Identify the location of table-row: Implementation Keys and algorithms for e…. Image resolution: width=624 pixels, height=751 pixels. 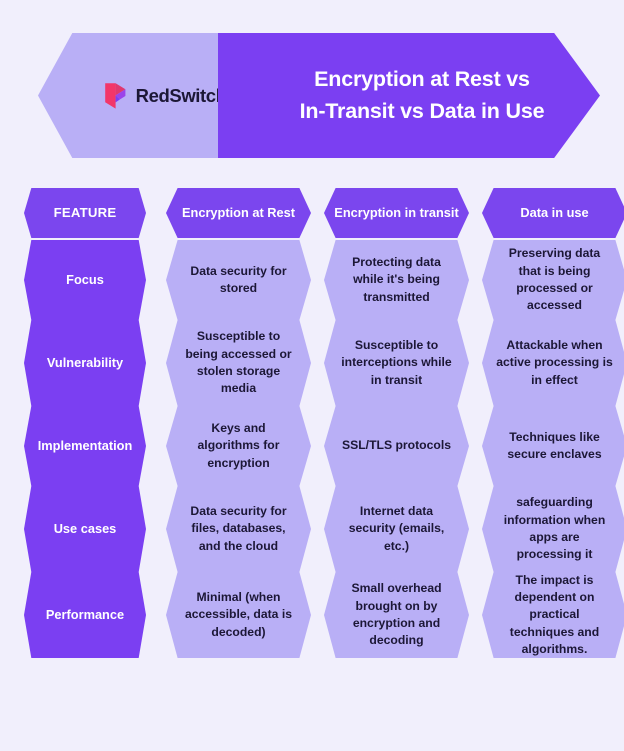
(312, 446).